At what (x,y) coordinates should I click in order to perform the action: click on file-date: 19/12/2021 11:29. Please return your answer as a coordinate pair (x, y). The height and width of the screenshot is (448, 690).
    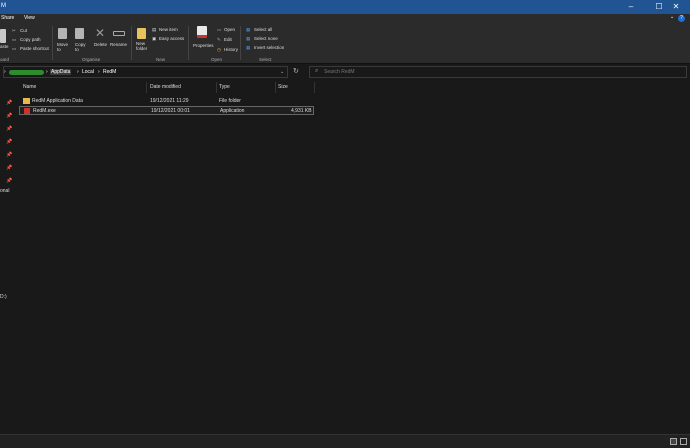
    Looking at the image, I should click on (169, 101).